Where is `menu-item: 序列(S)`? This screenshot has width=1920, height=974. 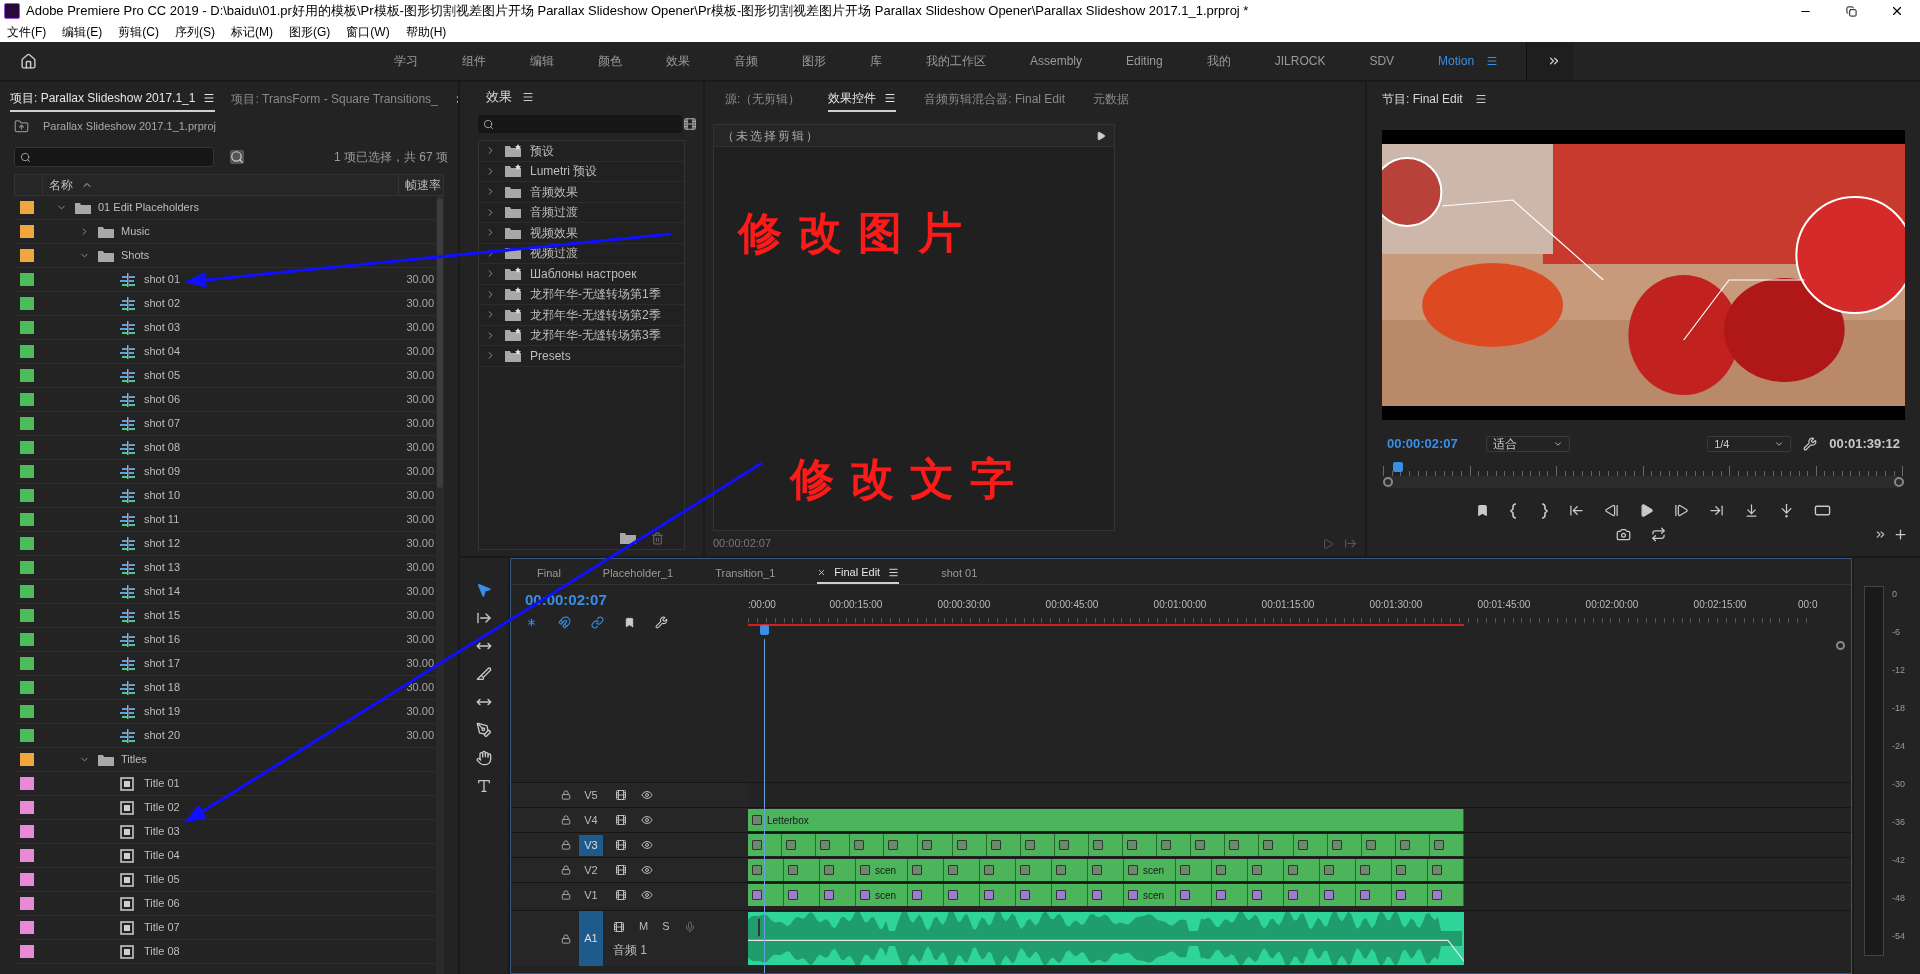 menu-item: 序列(S) is located at coordinates (195, 32).